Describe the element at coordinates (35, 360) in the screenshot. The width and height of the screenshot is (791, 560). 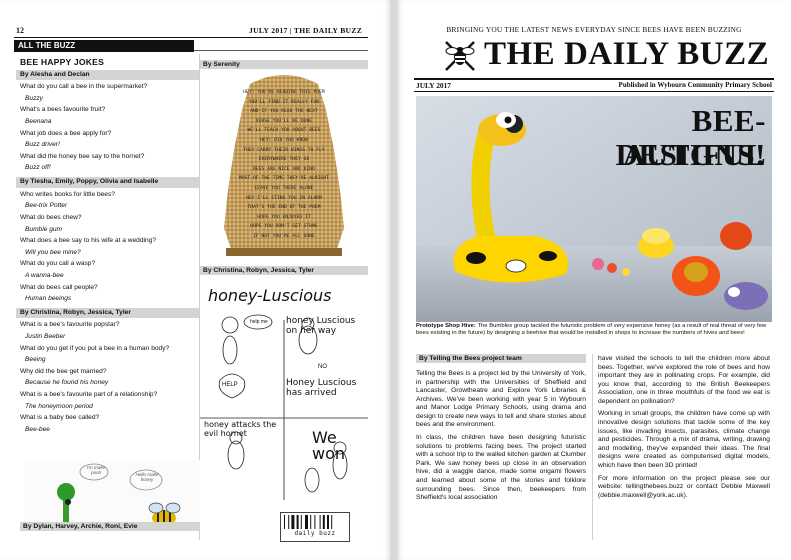
I see `joke-answer: Beeing` at that location.